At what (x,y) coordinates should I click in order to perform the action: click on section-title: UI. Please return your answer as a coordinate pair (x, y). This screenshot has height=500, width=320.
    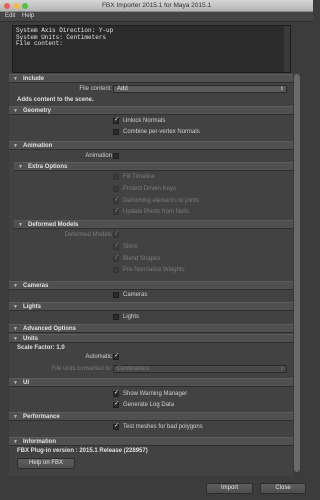
    Looking at the image, I should click on (26, 383).